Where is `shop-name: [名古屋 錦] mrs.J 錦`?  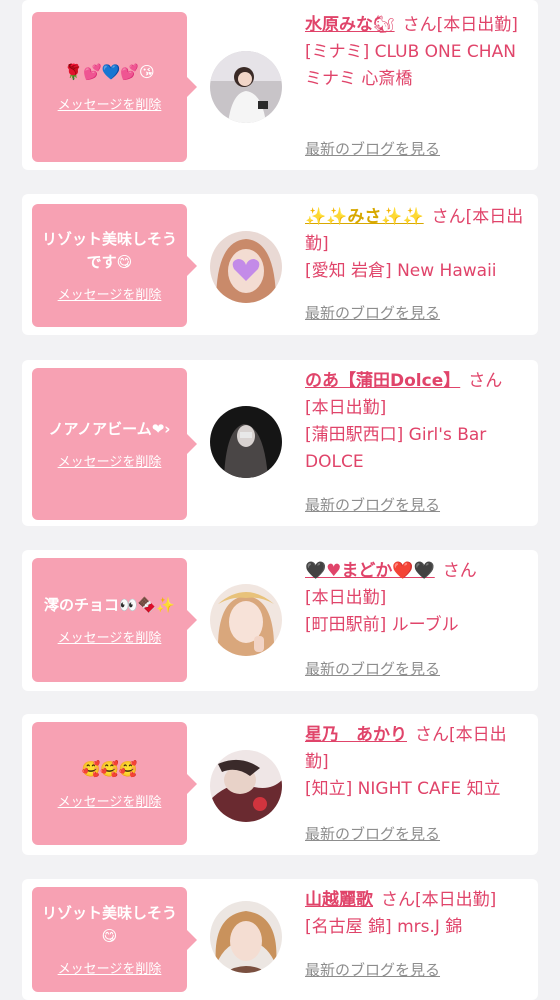
shop-name: [名古屋 錦] mrs.J 錦 is located at coordinates (384, 927).